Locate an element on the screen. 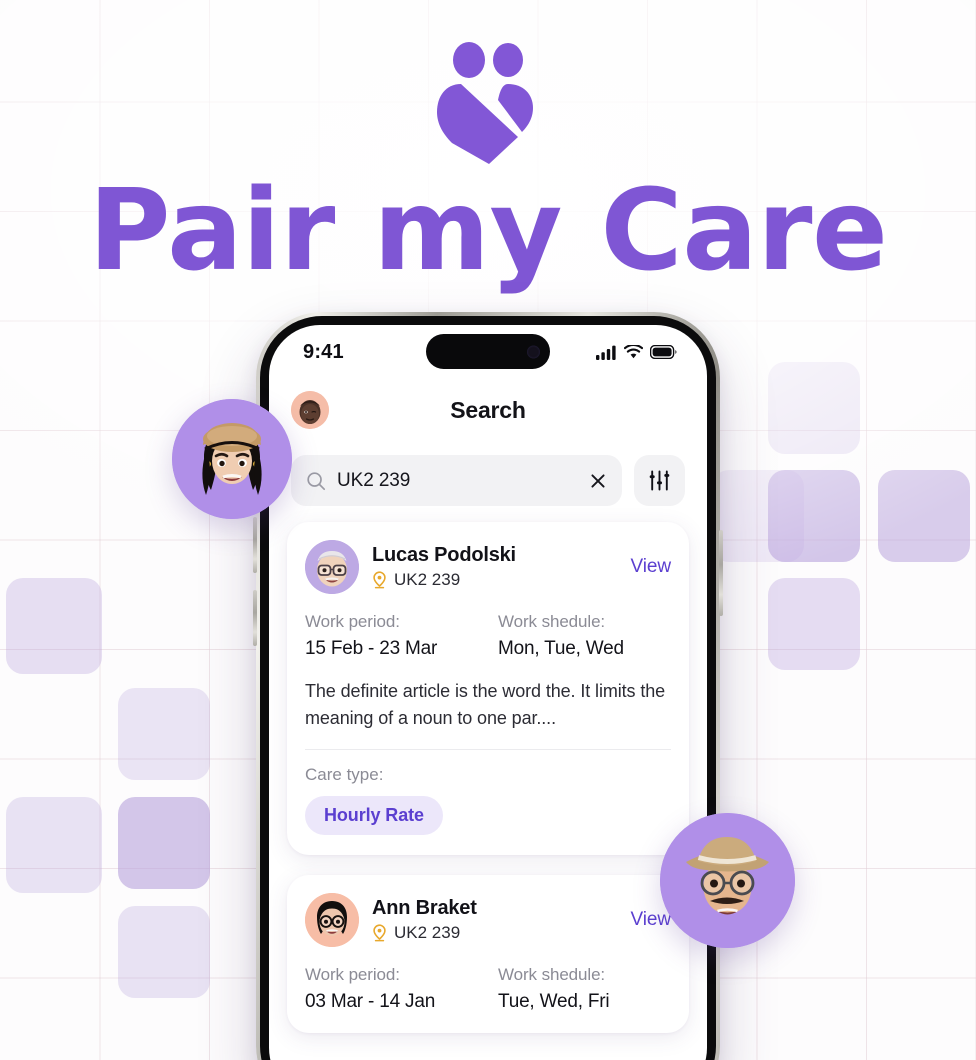  caregiver-name: Lucas Podolski is located at coordinates (444, 555).